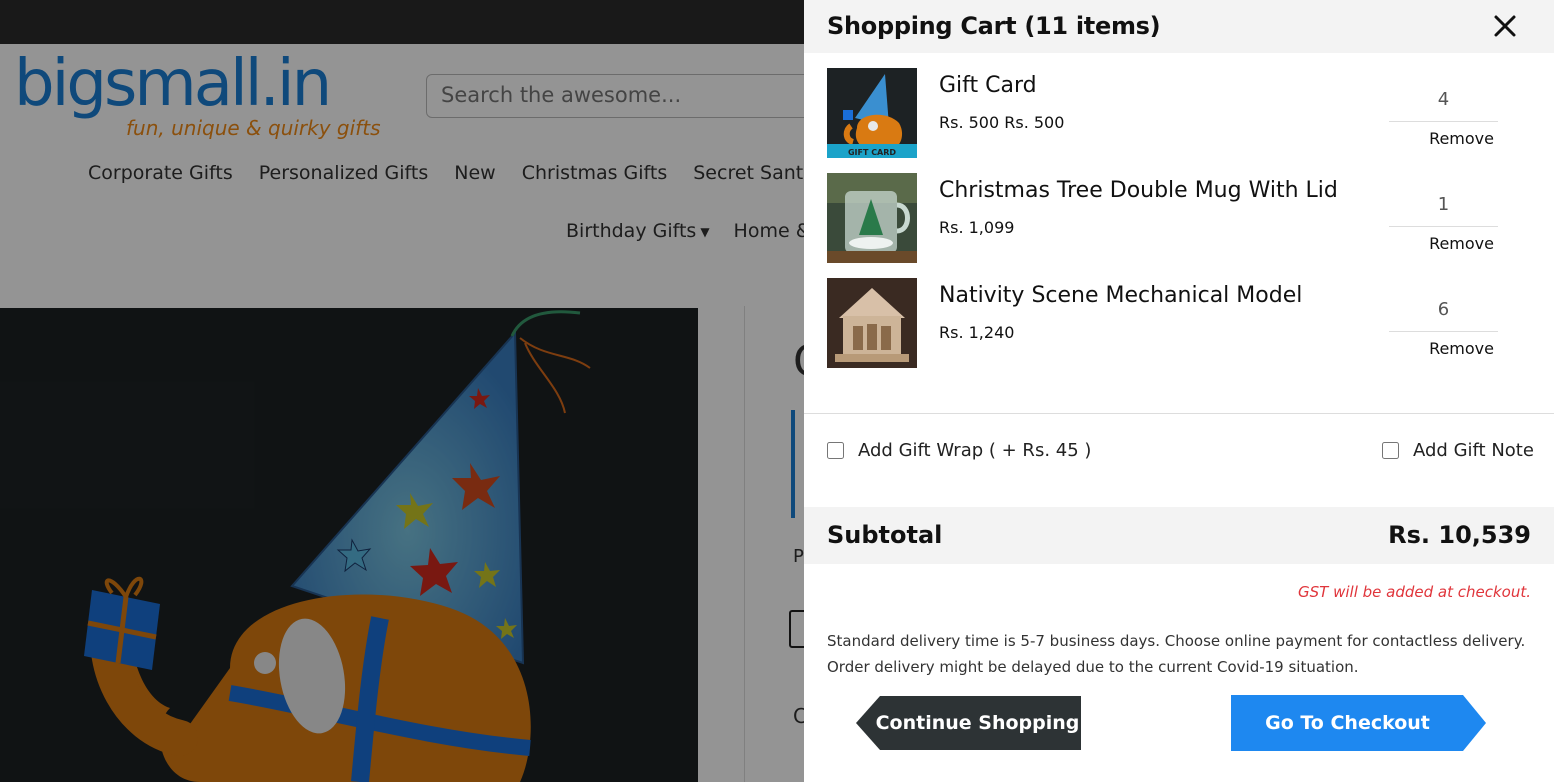 This screenshot has width=1554, height=782. Describe the element at coordinates (1473, 450) in the screenshot. I see `gift-note-label: Add Gift Note` at that location.